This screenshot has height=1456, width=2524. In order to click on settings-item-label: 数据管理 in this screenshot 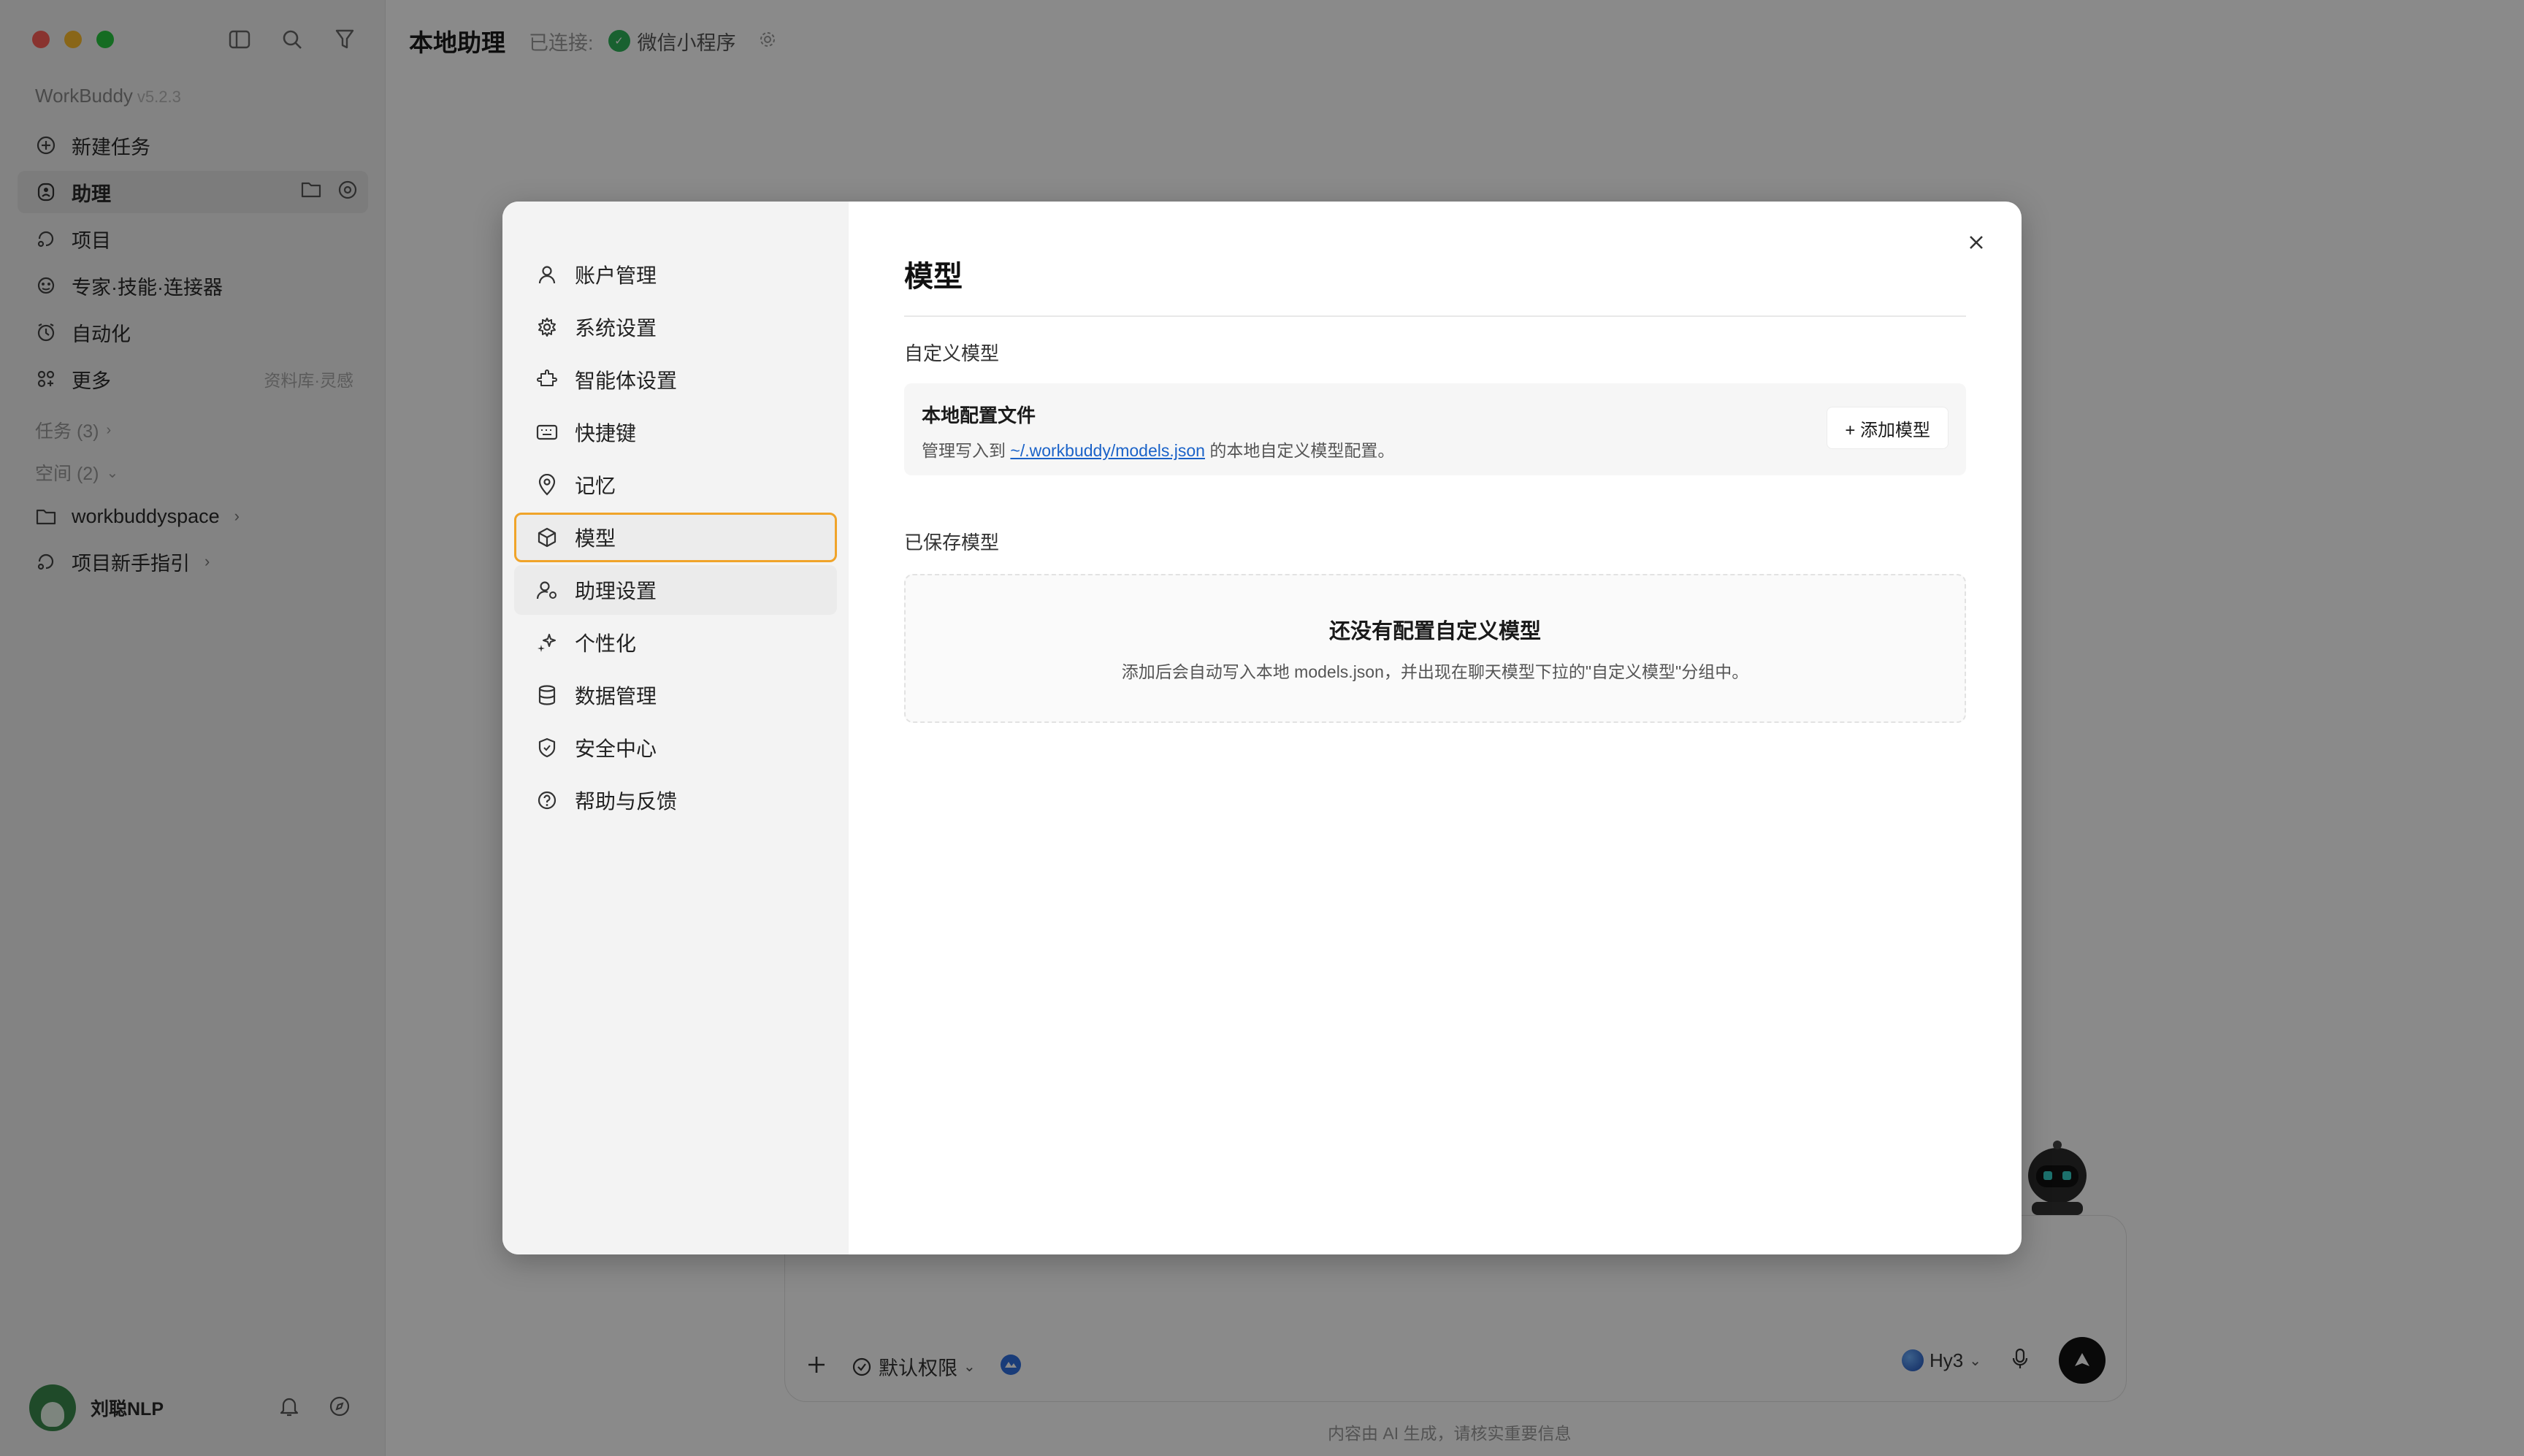, I will do `click(616, 696)`.